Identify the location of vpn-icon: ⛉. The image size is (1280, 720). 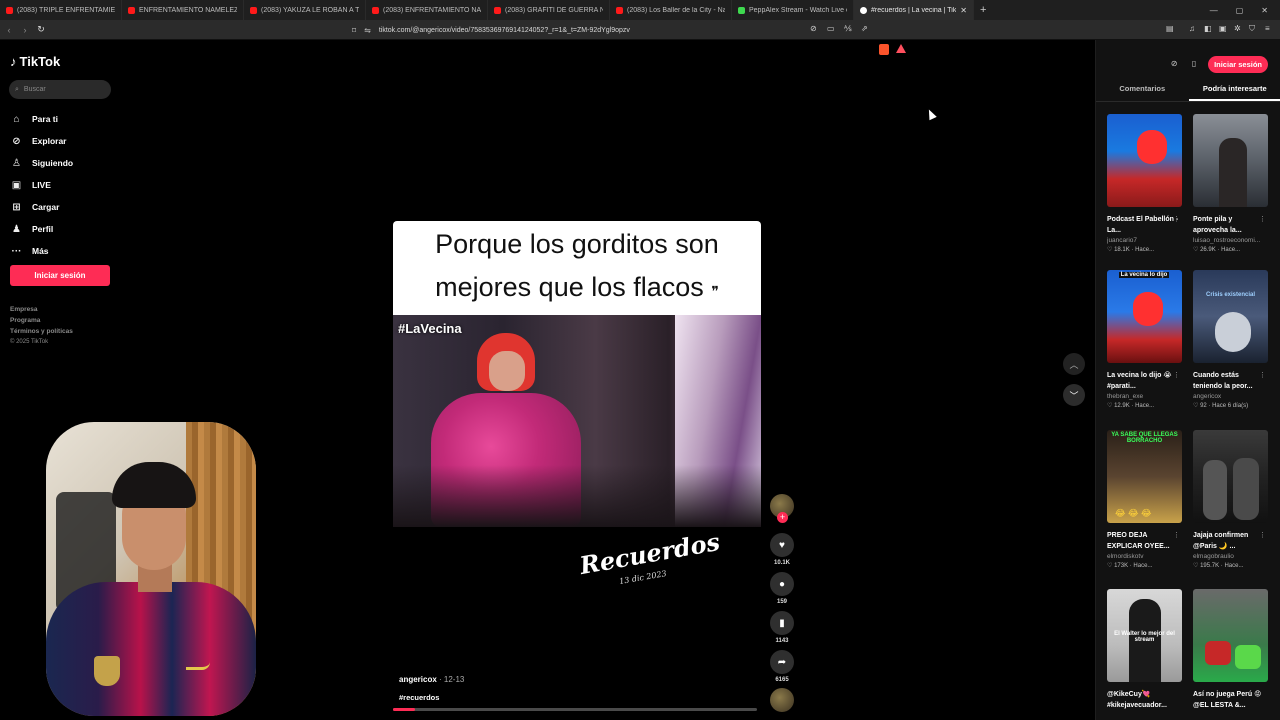
(1252, 29).